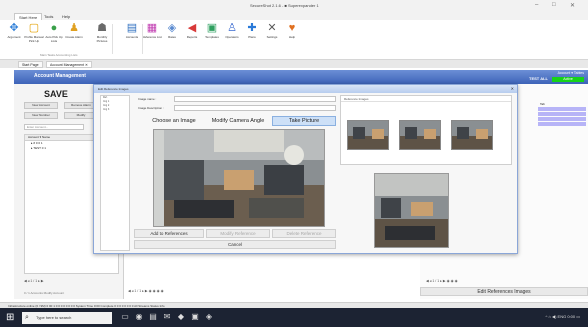 The height and width of the screenshot is (327, 588). I want to click on plans-button: ✚ Plans, so click(252, 38).